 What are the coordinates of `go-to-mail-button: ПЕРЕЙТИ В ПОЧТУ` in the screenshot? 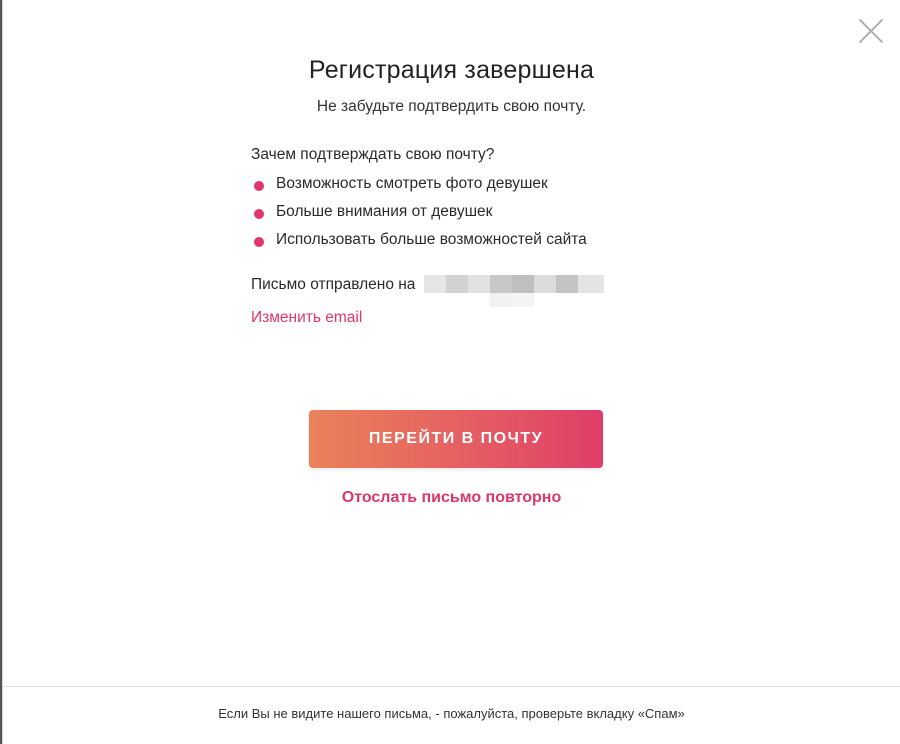 It's located at (456, 439).